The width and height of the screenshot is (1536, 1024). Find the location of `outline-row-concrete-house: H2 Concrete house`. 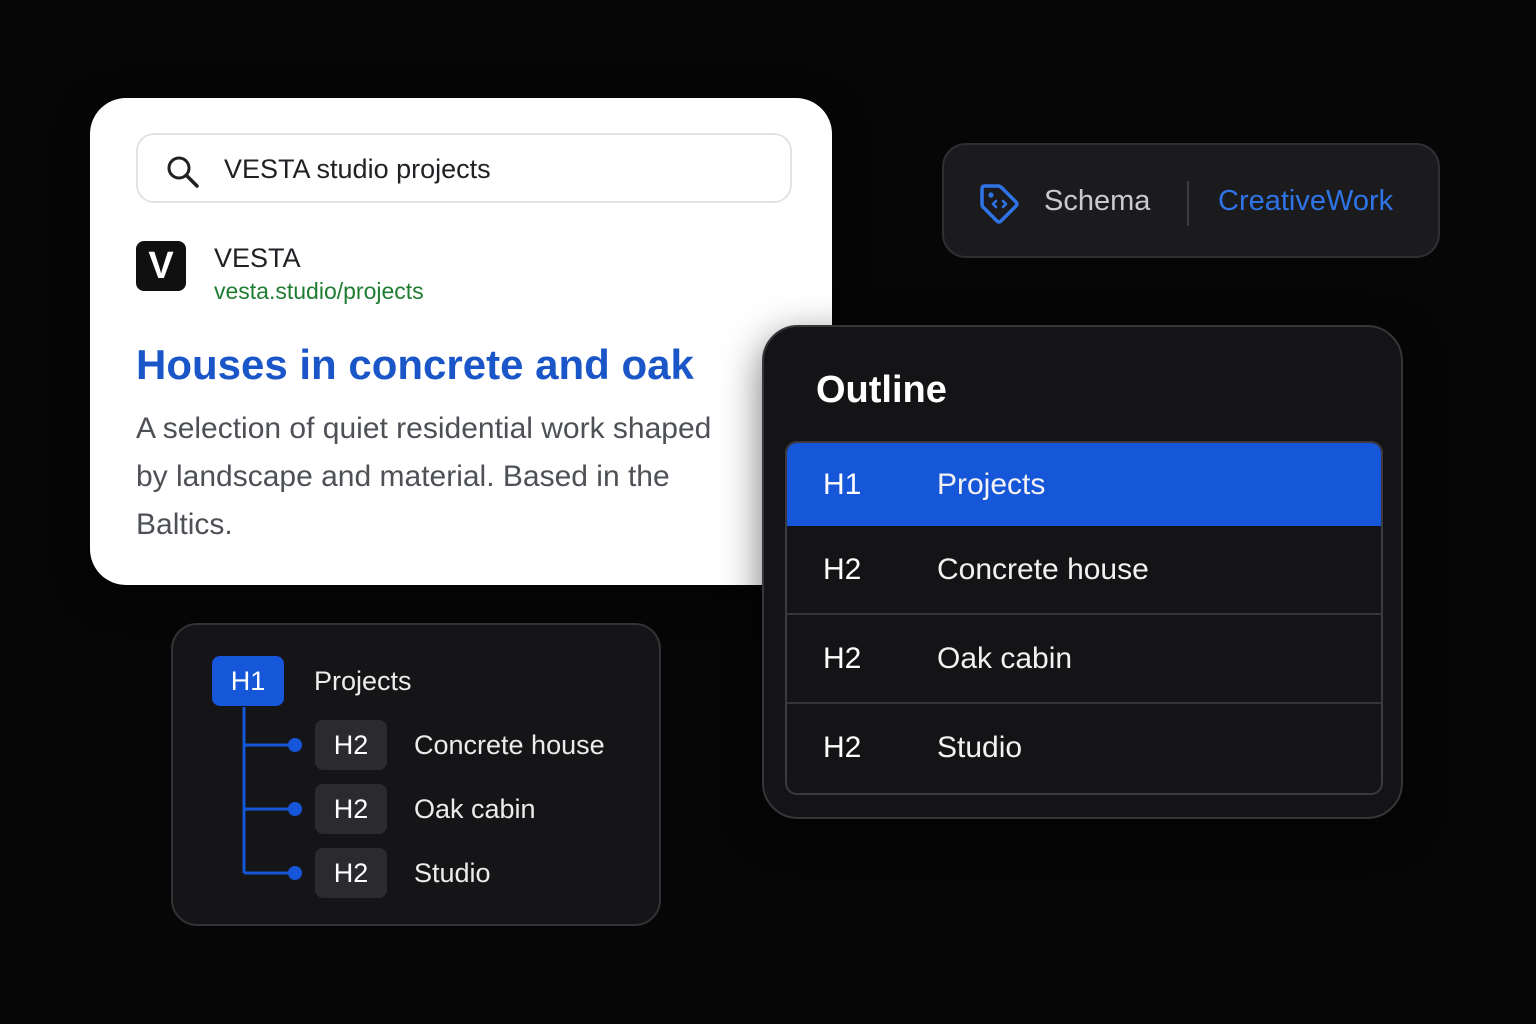

outline-row-concrete-house: H2 Concrete house is located at coordinates (1084, 570).